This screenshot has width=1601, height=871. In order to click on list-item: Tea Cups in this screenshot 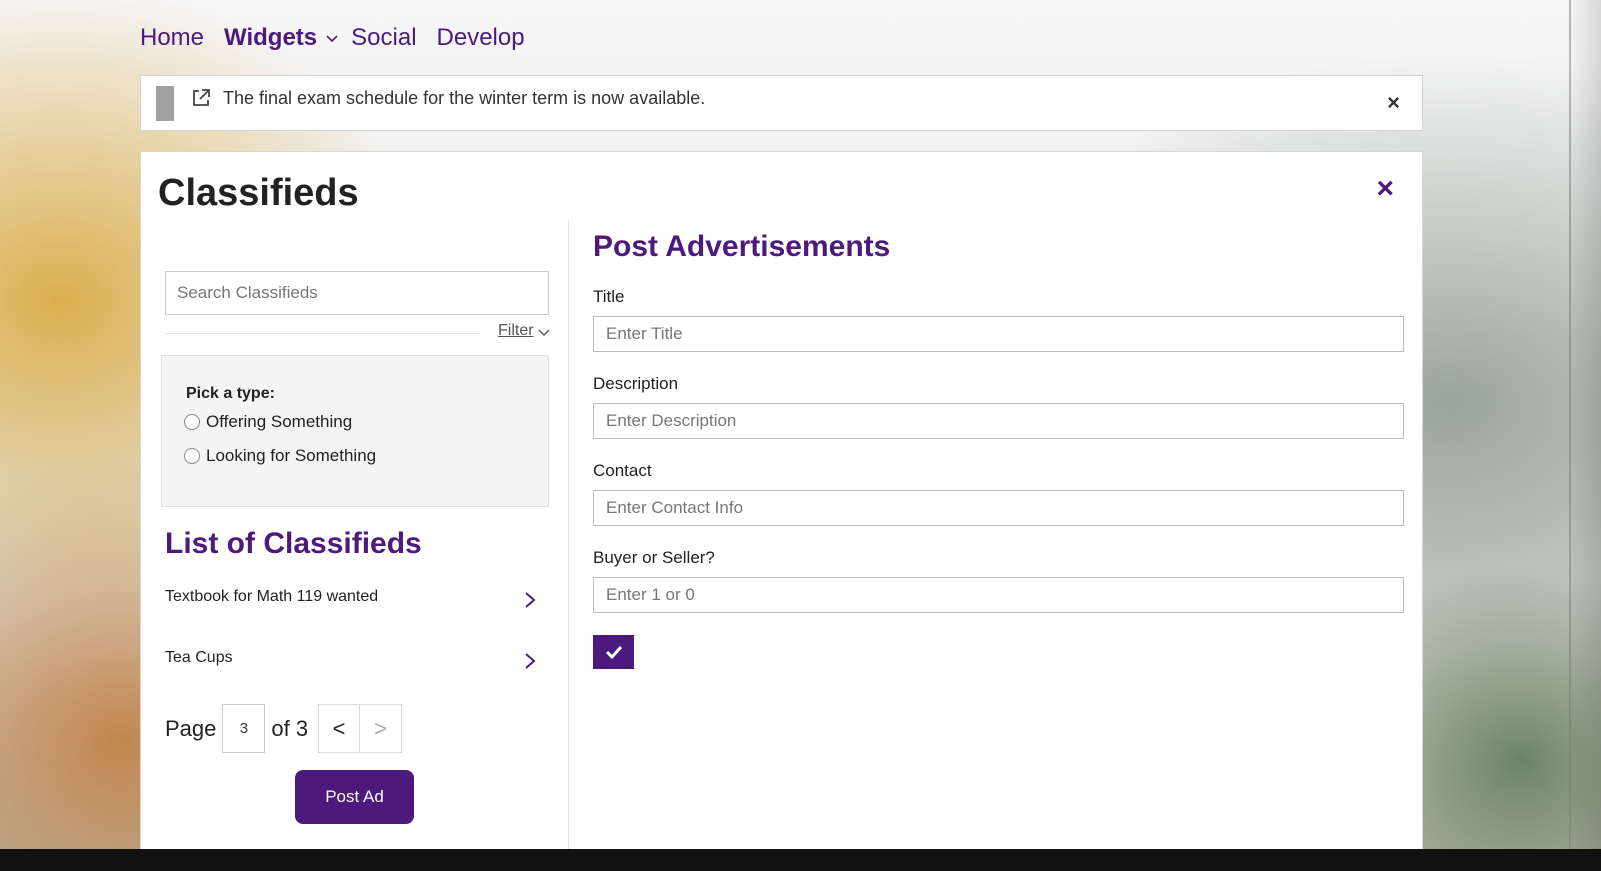, I will do `click(351, 660)`.